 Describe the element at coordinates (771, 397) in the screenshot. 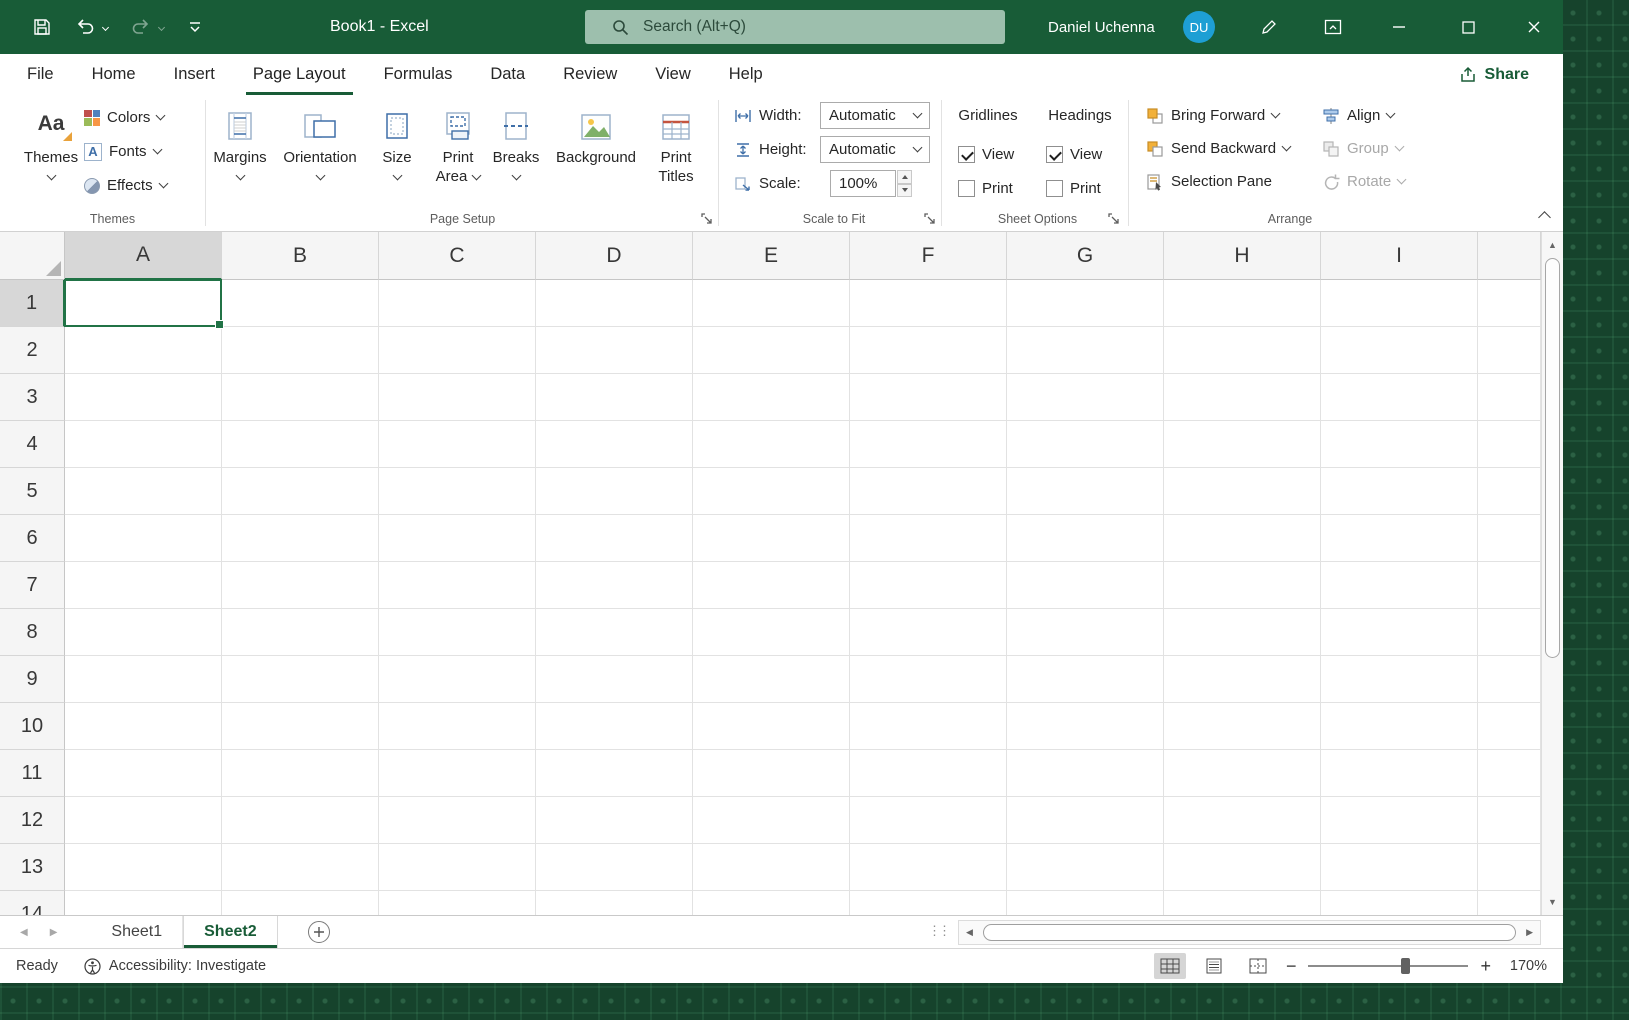

I see `cell-E3` at that location.